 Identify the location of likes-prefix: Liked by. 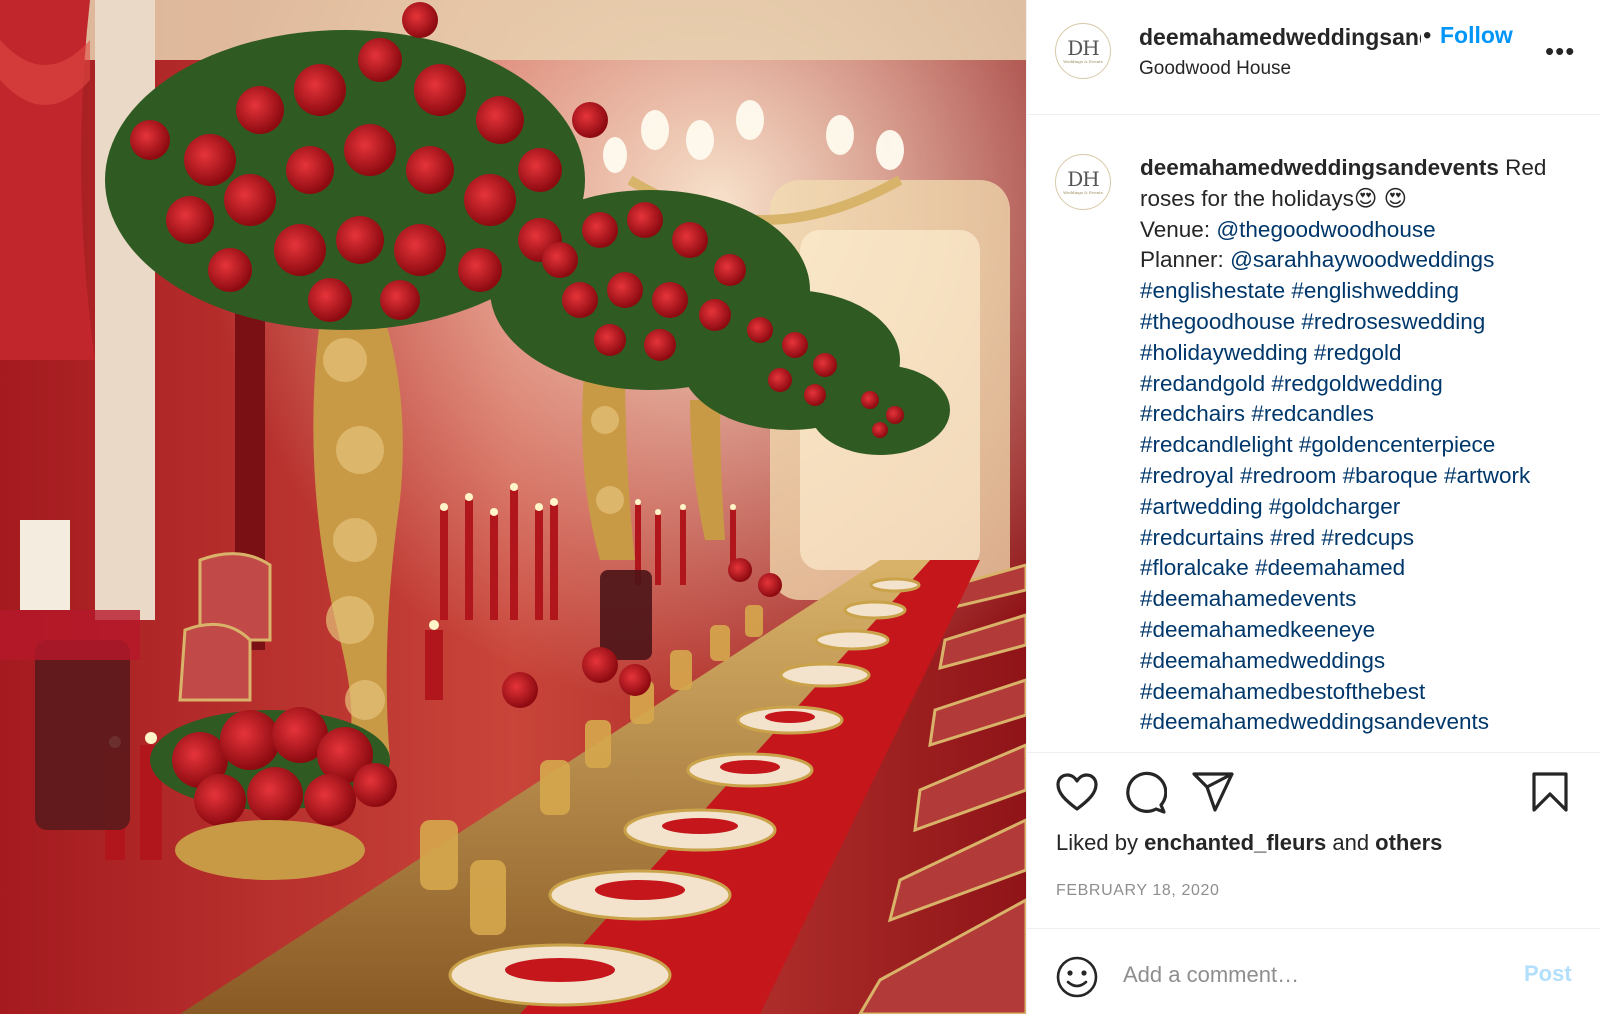
(1100, 842).